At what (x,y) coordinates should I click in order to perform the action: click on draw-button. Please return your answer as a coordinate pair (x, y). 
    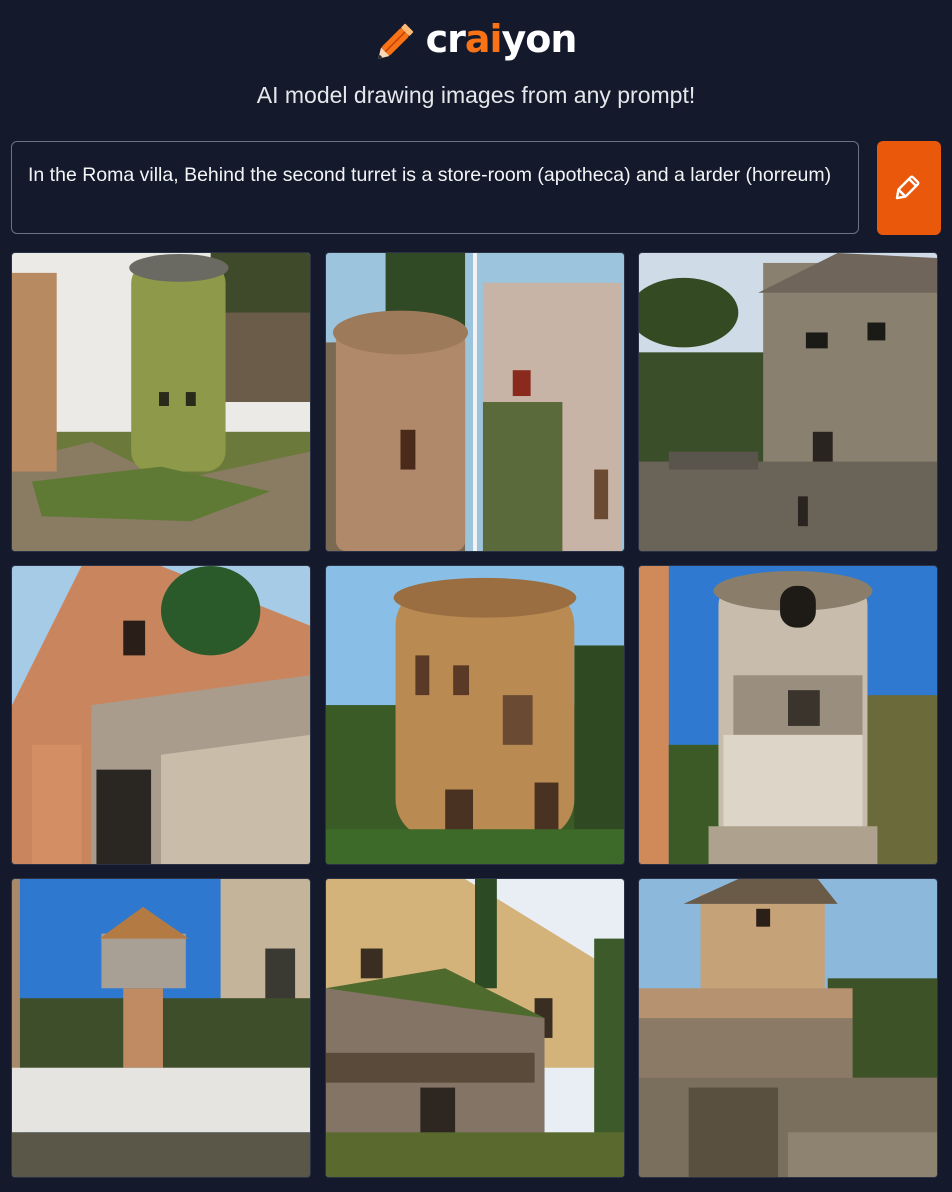
    Looking at the image, I should click on (909, 188).